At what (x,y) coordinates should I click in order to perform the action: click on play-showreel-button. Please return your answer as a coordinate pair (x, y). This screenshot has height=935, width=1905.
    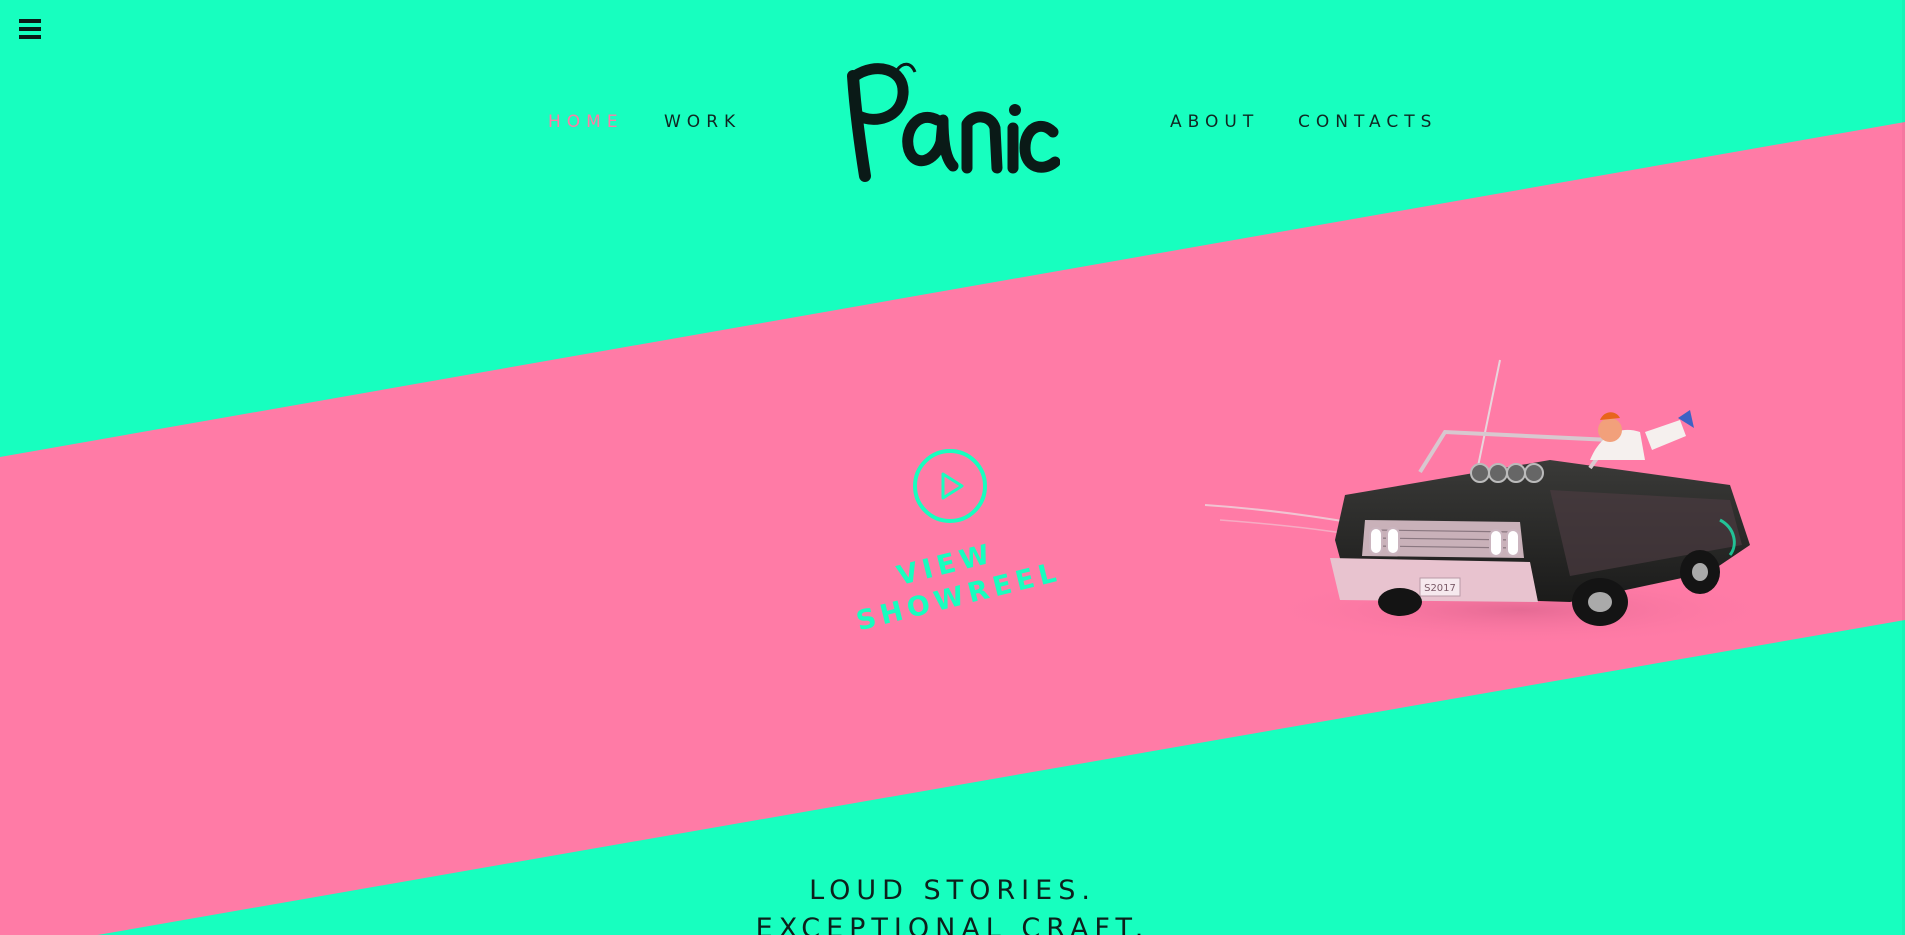
    Looking at the image, I should click on (950, 486).